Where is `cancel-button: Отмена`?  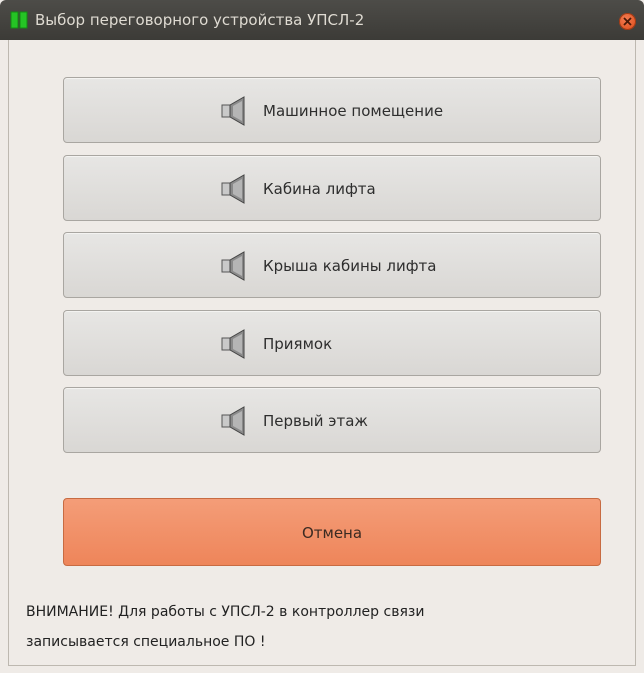
cancel-button: Отмена is located at coordinates (332, 532).